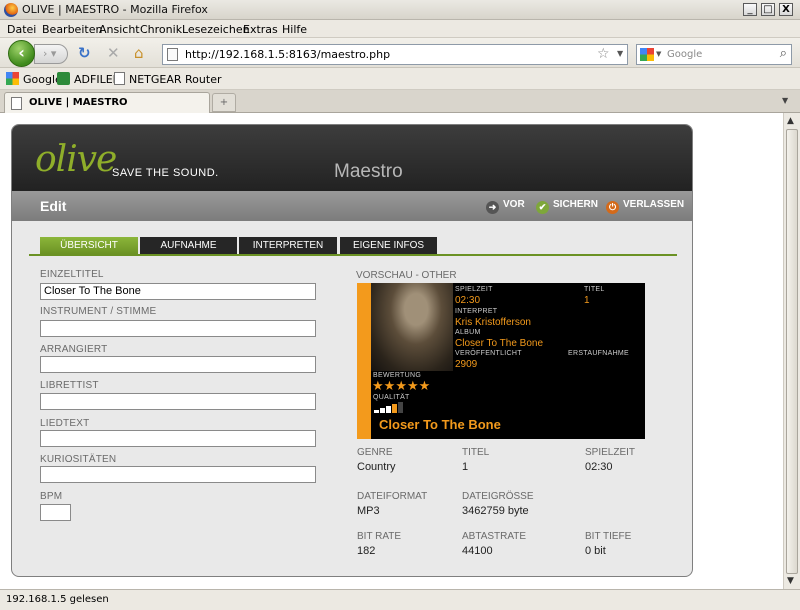 This screenshot has height=610, width=800. I want to click on scroll-thumb, so click(792, 351).